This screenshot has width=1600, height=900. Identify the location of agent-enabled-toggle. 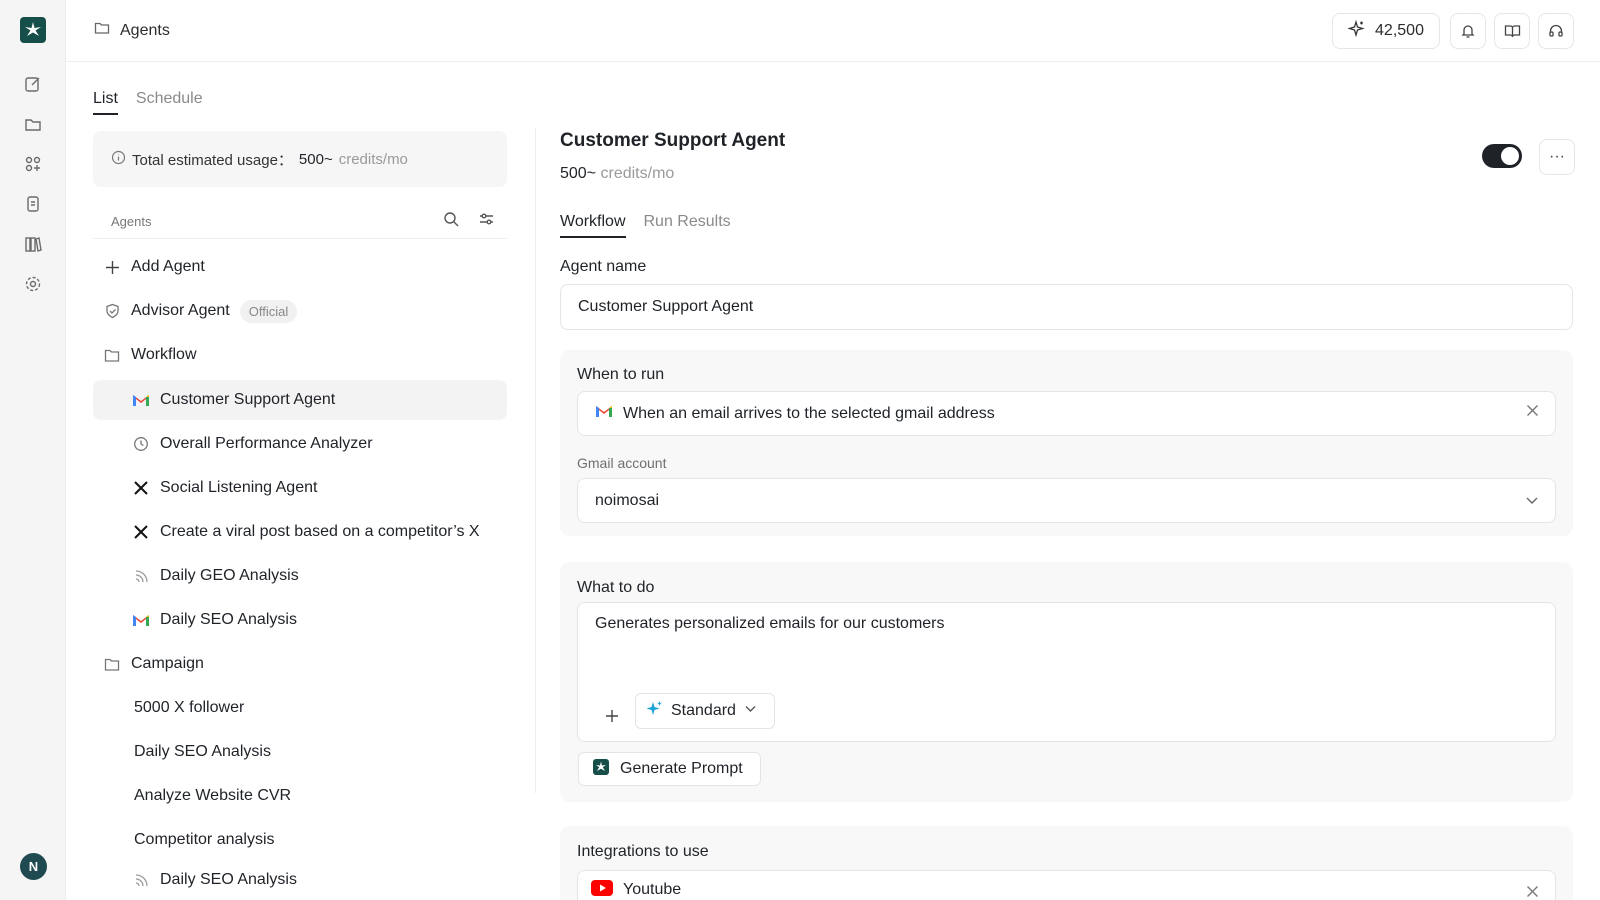
(1502, 156).